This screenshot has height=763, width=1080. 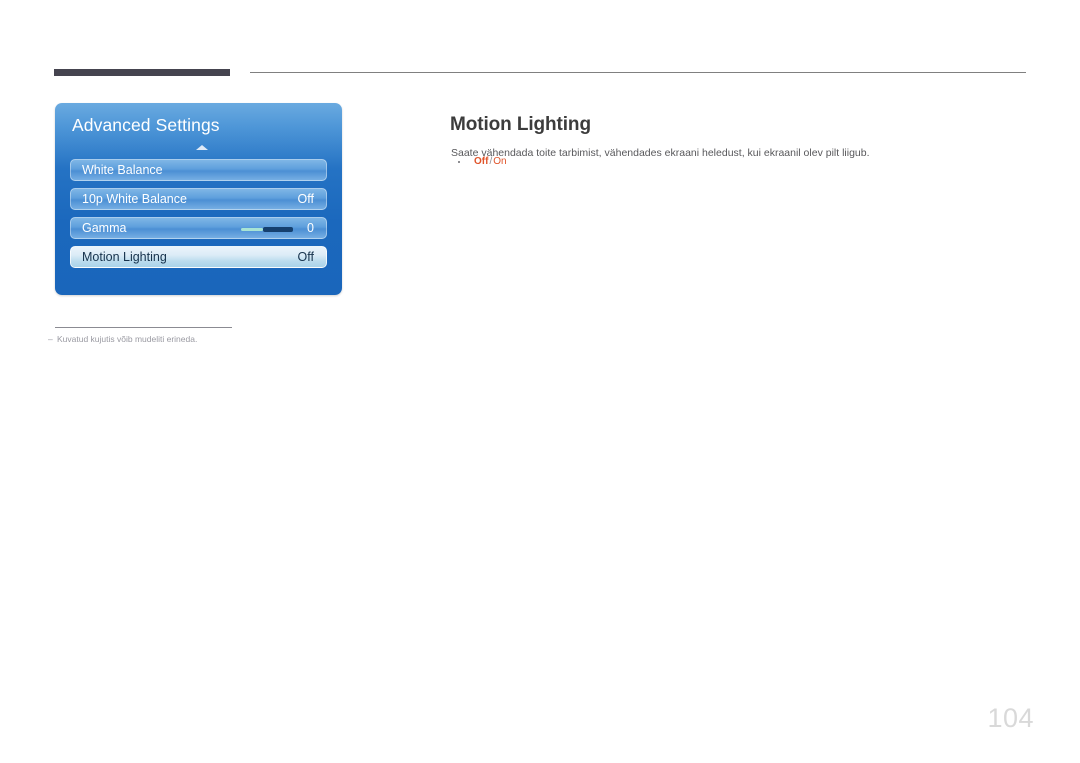 I want to click on osd-row-label: White Balance, so click(x=122, y=170).